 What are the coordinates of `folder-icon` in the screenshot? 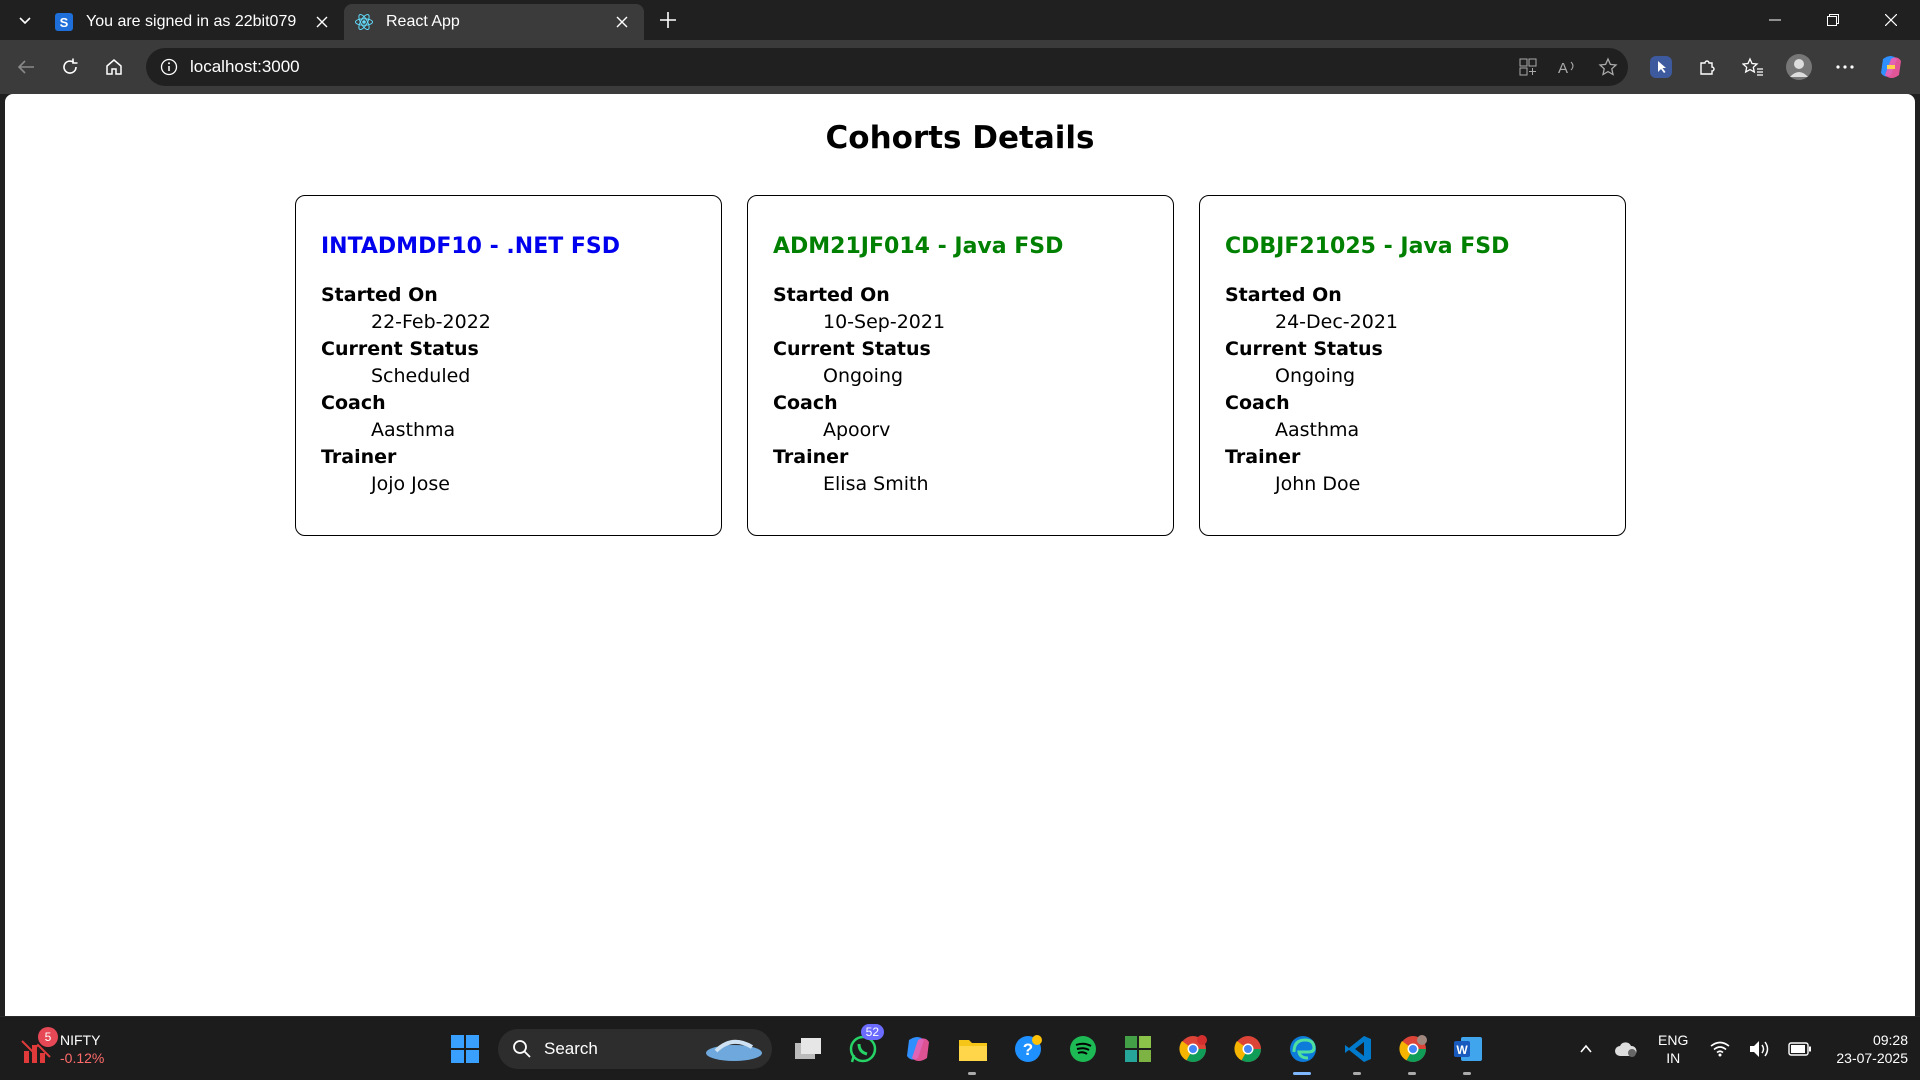 It's located at (972, 1050).